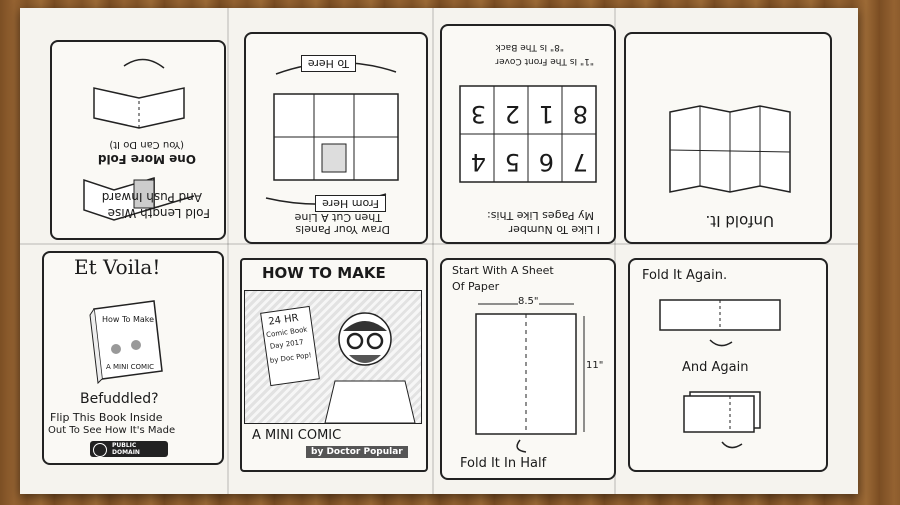 This screenshot has height=505, width=900. I want to click on panel-text: Fold Length Wise, so click(158, 213).